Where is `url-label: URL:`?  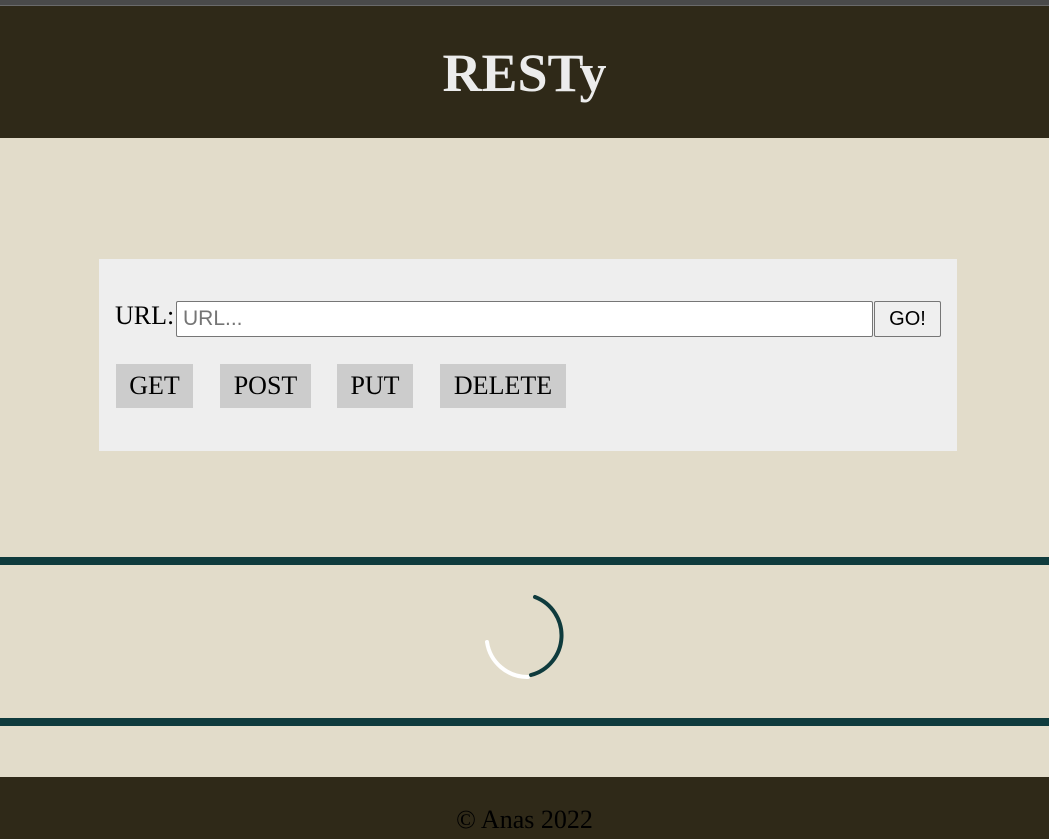
url-label: URL: is located at coordinates (145, 315).